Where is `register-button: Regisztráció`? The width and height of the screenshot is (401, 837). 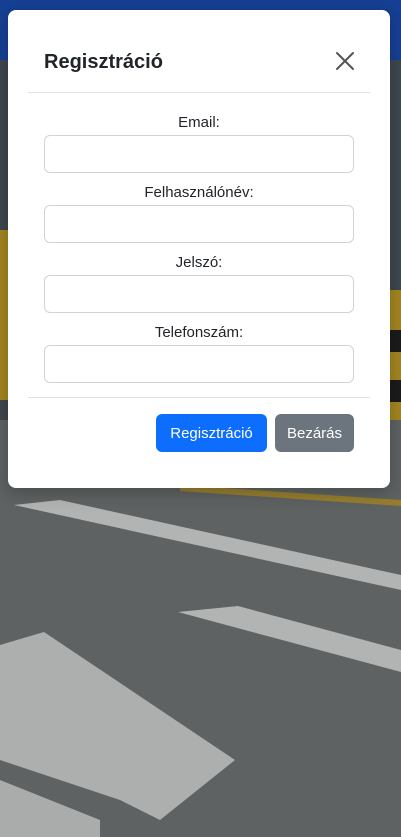
register-button: Regisztráció is located at coordinates (211, 433).